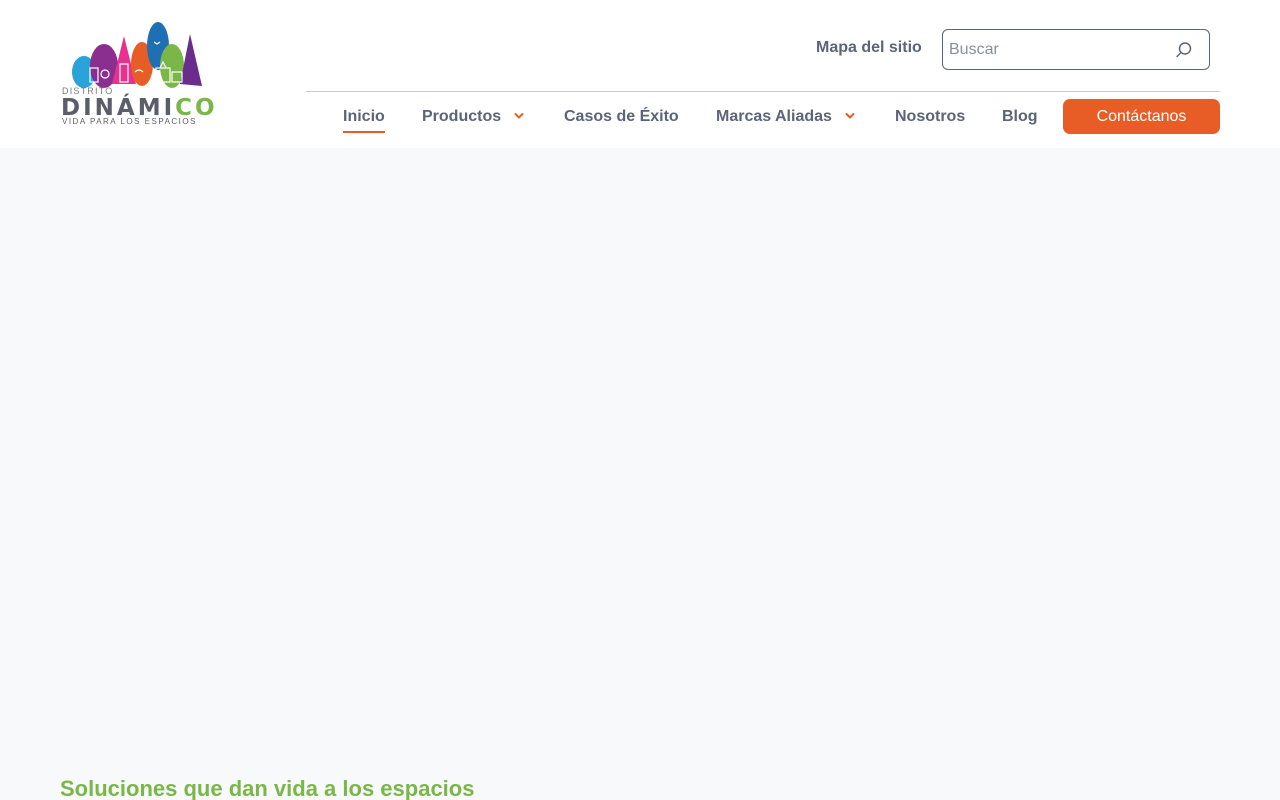 The image size is (1280, 800). I want to click on brand-logo: DISTRITO DINÁMICO VIDA PARA LOS ESPACIOS, so click(138, 75).